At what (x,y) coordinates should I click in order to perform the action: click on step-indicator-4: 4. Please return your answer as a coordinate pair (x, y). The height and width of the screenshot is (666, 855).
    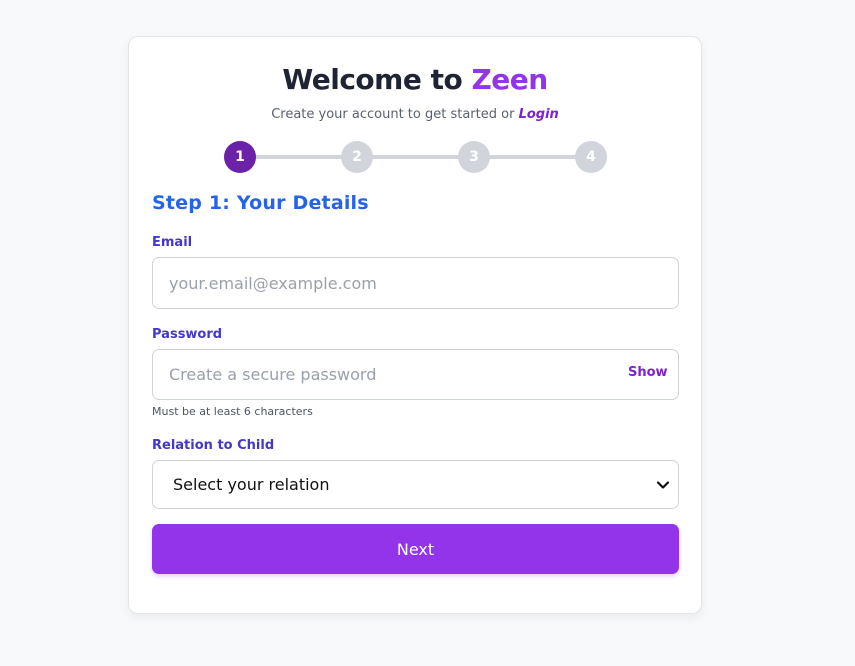
    Looking at the image, I should click on (591, 157).